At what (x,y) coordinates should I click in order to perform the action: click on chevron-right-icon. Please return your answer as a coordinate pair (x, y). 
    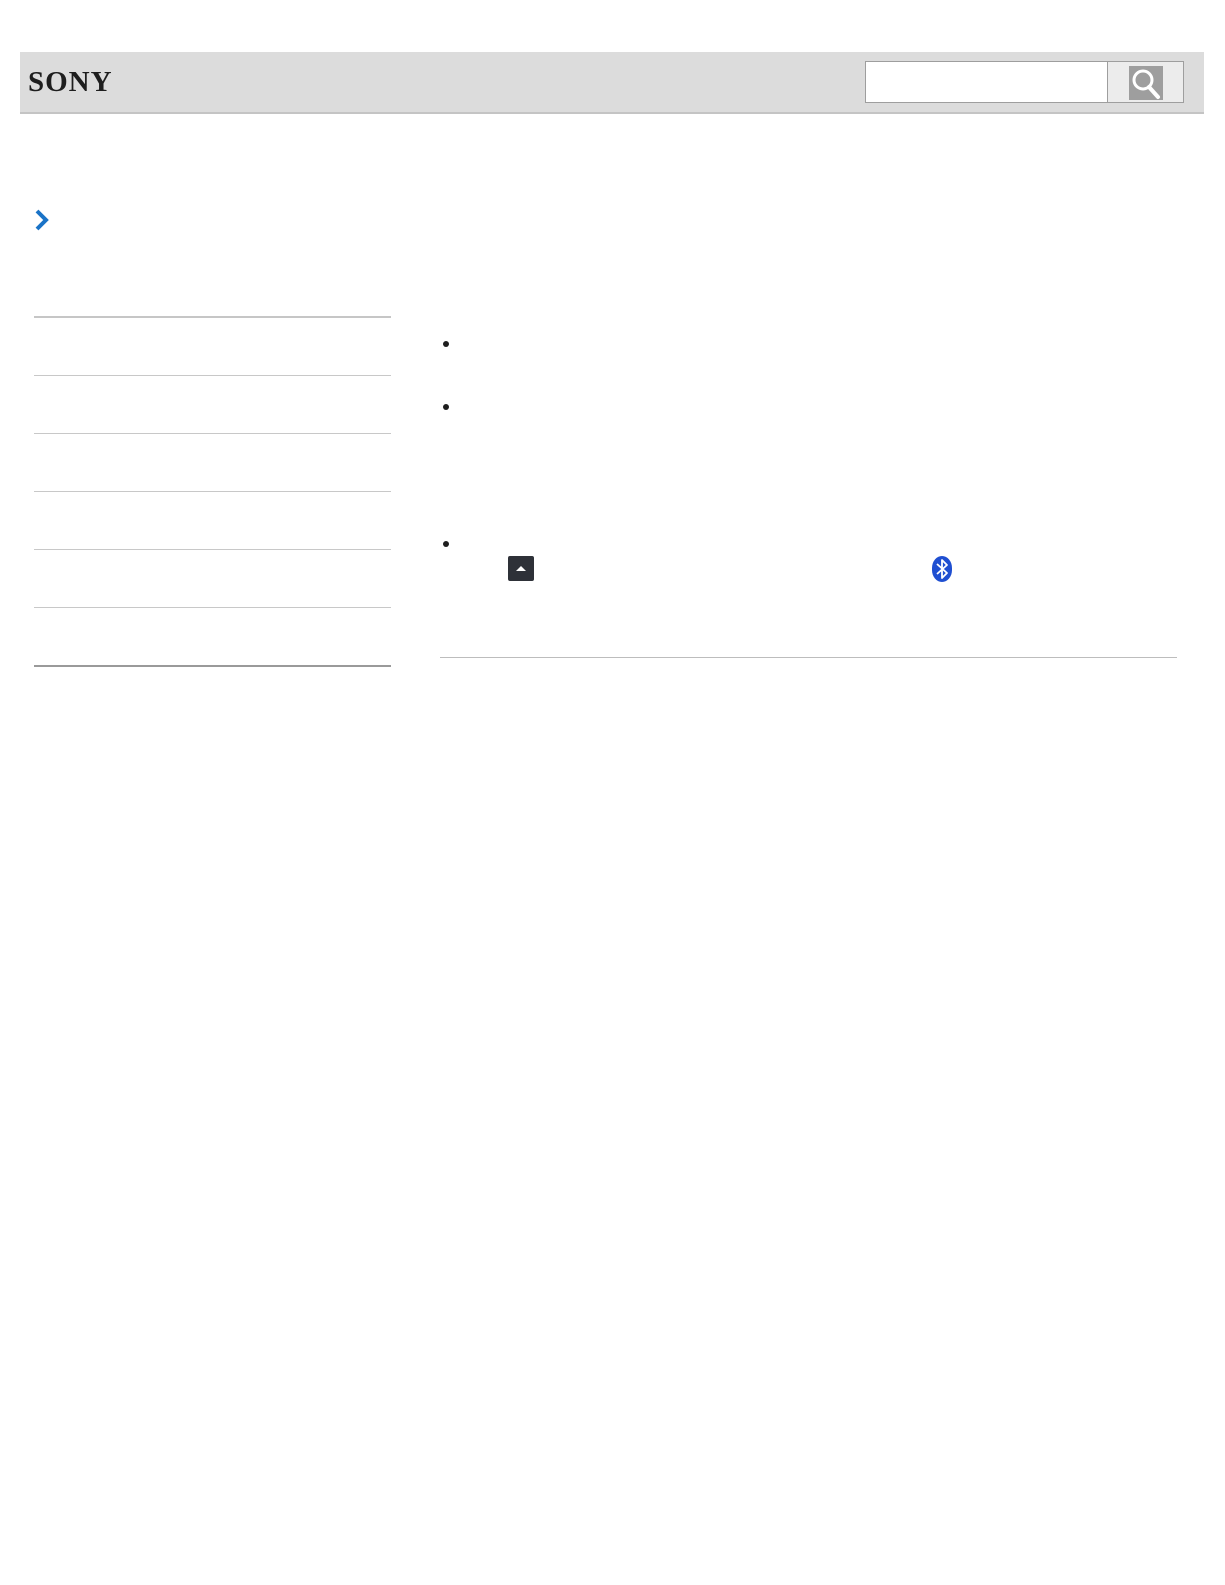
    Looking at the image, I should click on (42, 220).